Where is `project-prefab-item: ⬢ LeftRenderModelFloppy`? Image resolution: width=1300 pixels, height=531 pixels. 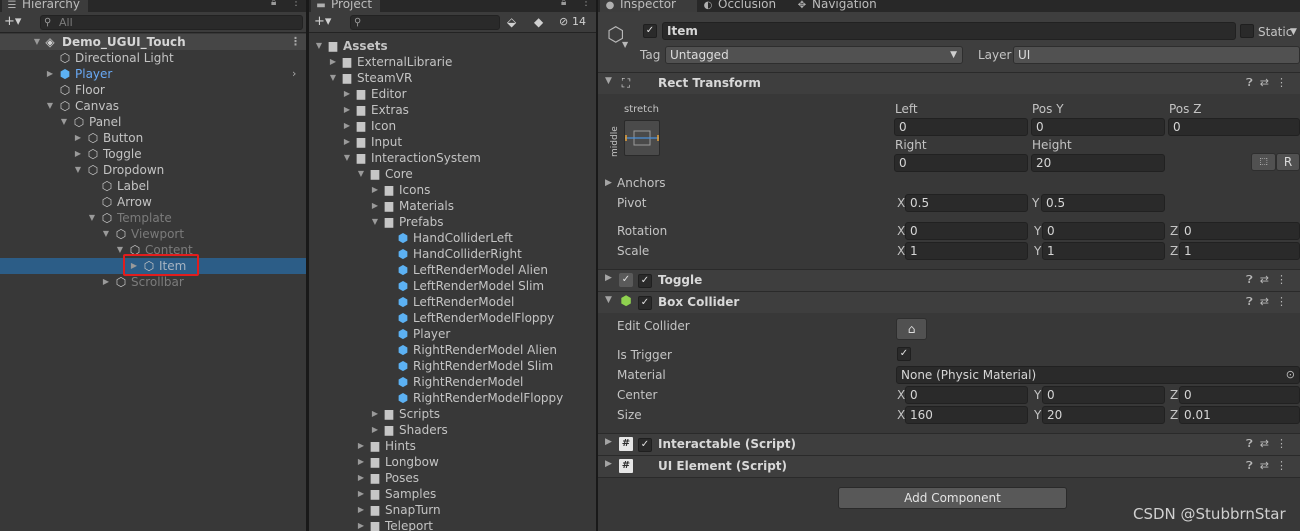 project-prefab-item: ⬢ LeftRenderModelFloppy is located at coordinates (452, 318).